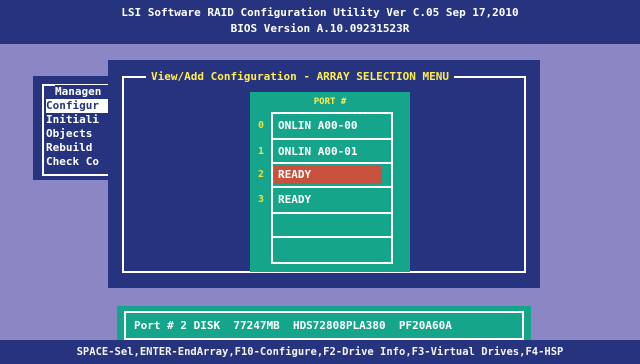  I want to click on port-number: 1, so click(261, 151).